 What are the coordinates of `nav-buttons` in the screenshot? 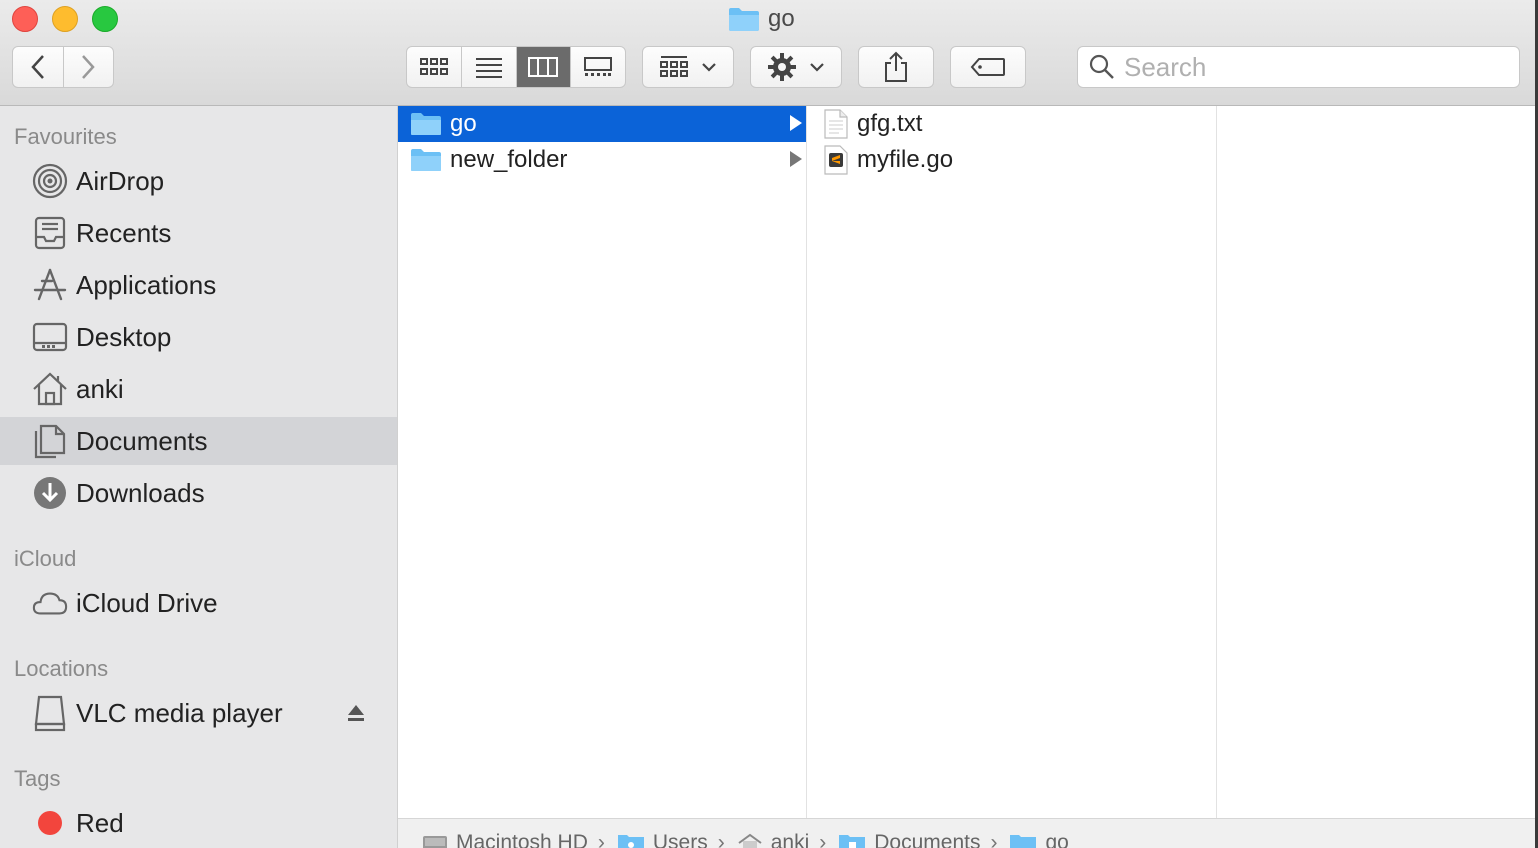 It's located at (63, 67).